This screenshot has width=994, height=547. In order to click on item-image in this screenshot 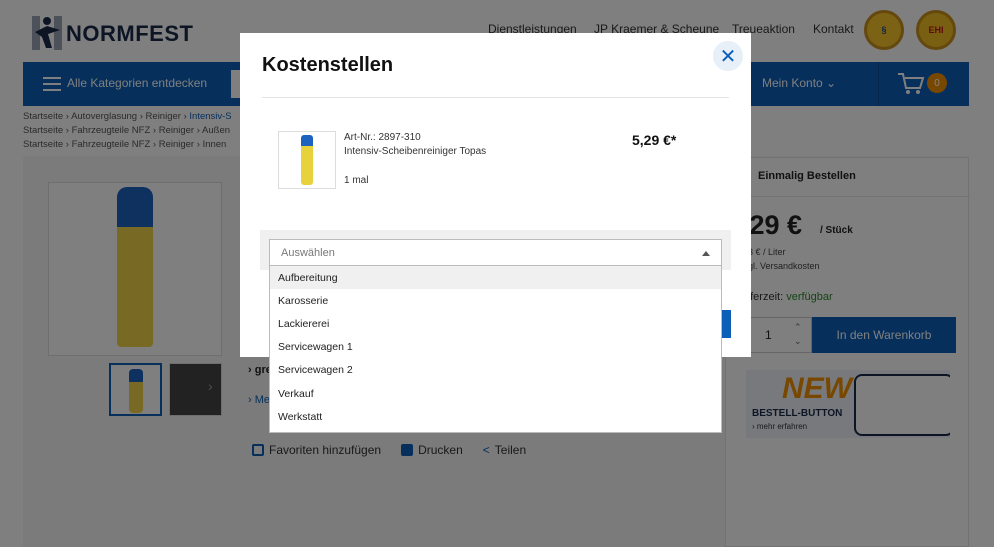, I will do `click(307, 160)`.